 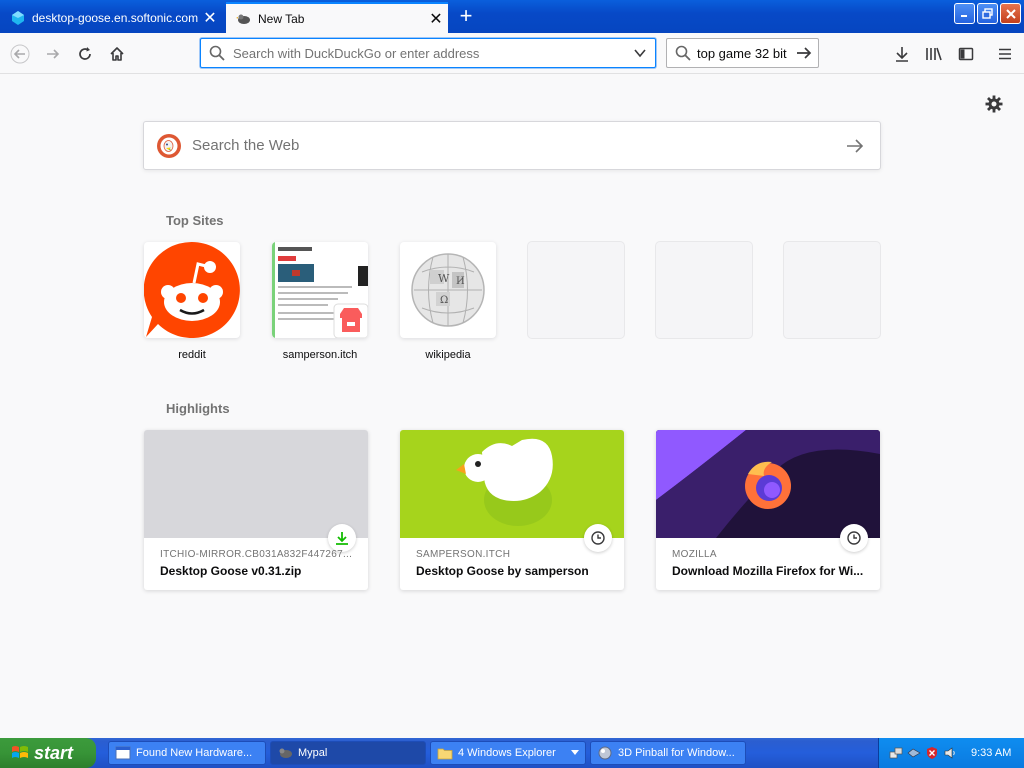 I want to click on forward-button, so click(x=53, y=54).